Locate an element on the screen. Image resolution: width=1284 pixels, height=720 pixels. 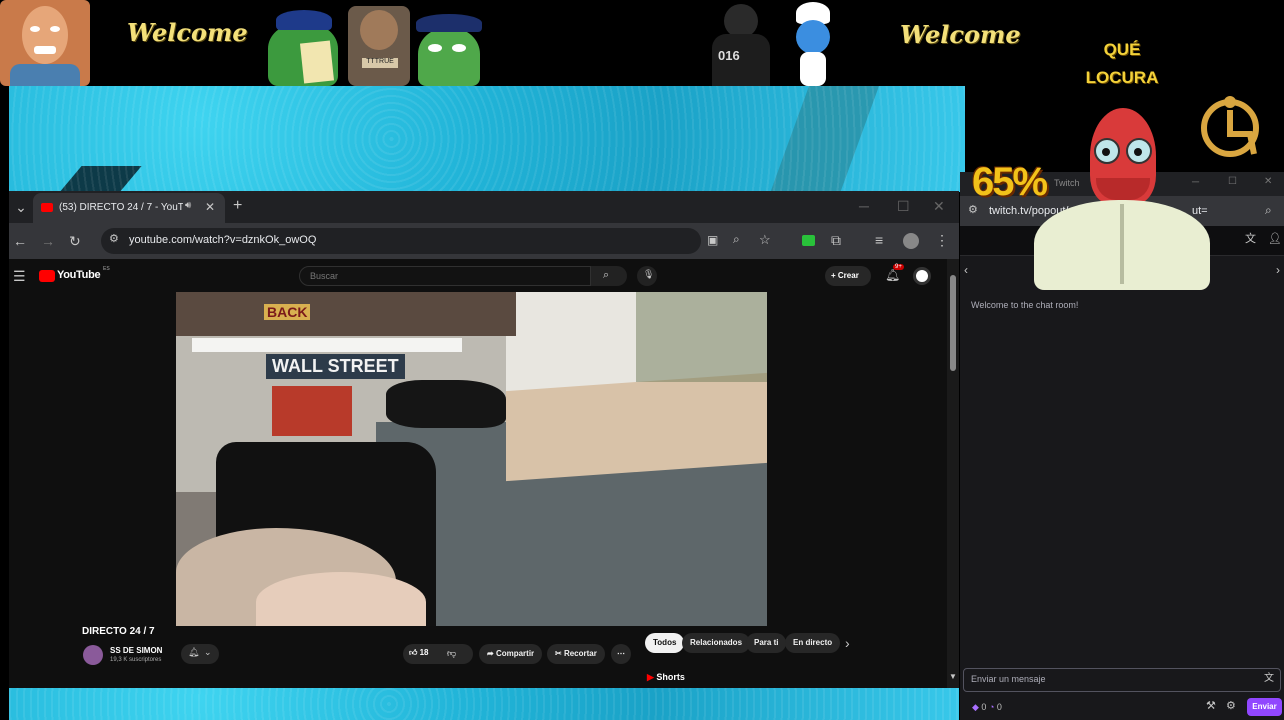
twitch-close-icon: ✕ is located at coordinates (1268, 182).